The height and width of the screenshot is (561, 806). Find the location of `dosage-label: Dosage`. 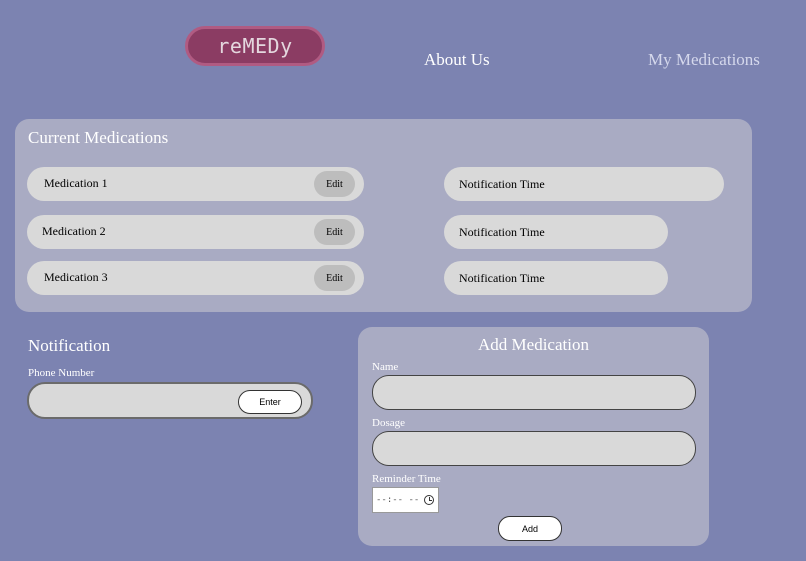

dosage-label: Dosage is located at coordinates (388, 423).